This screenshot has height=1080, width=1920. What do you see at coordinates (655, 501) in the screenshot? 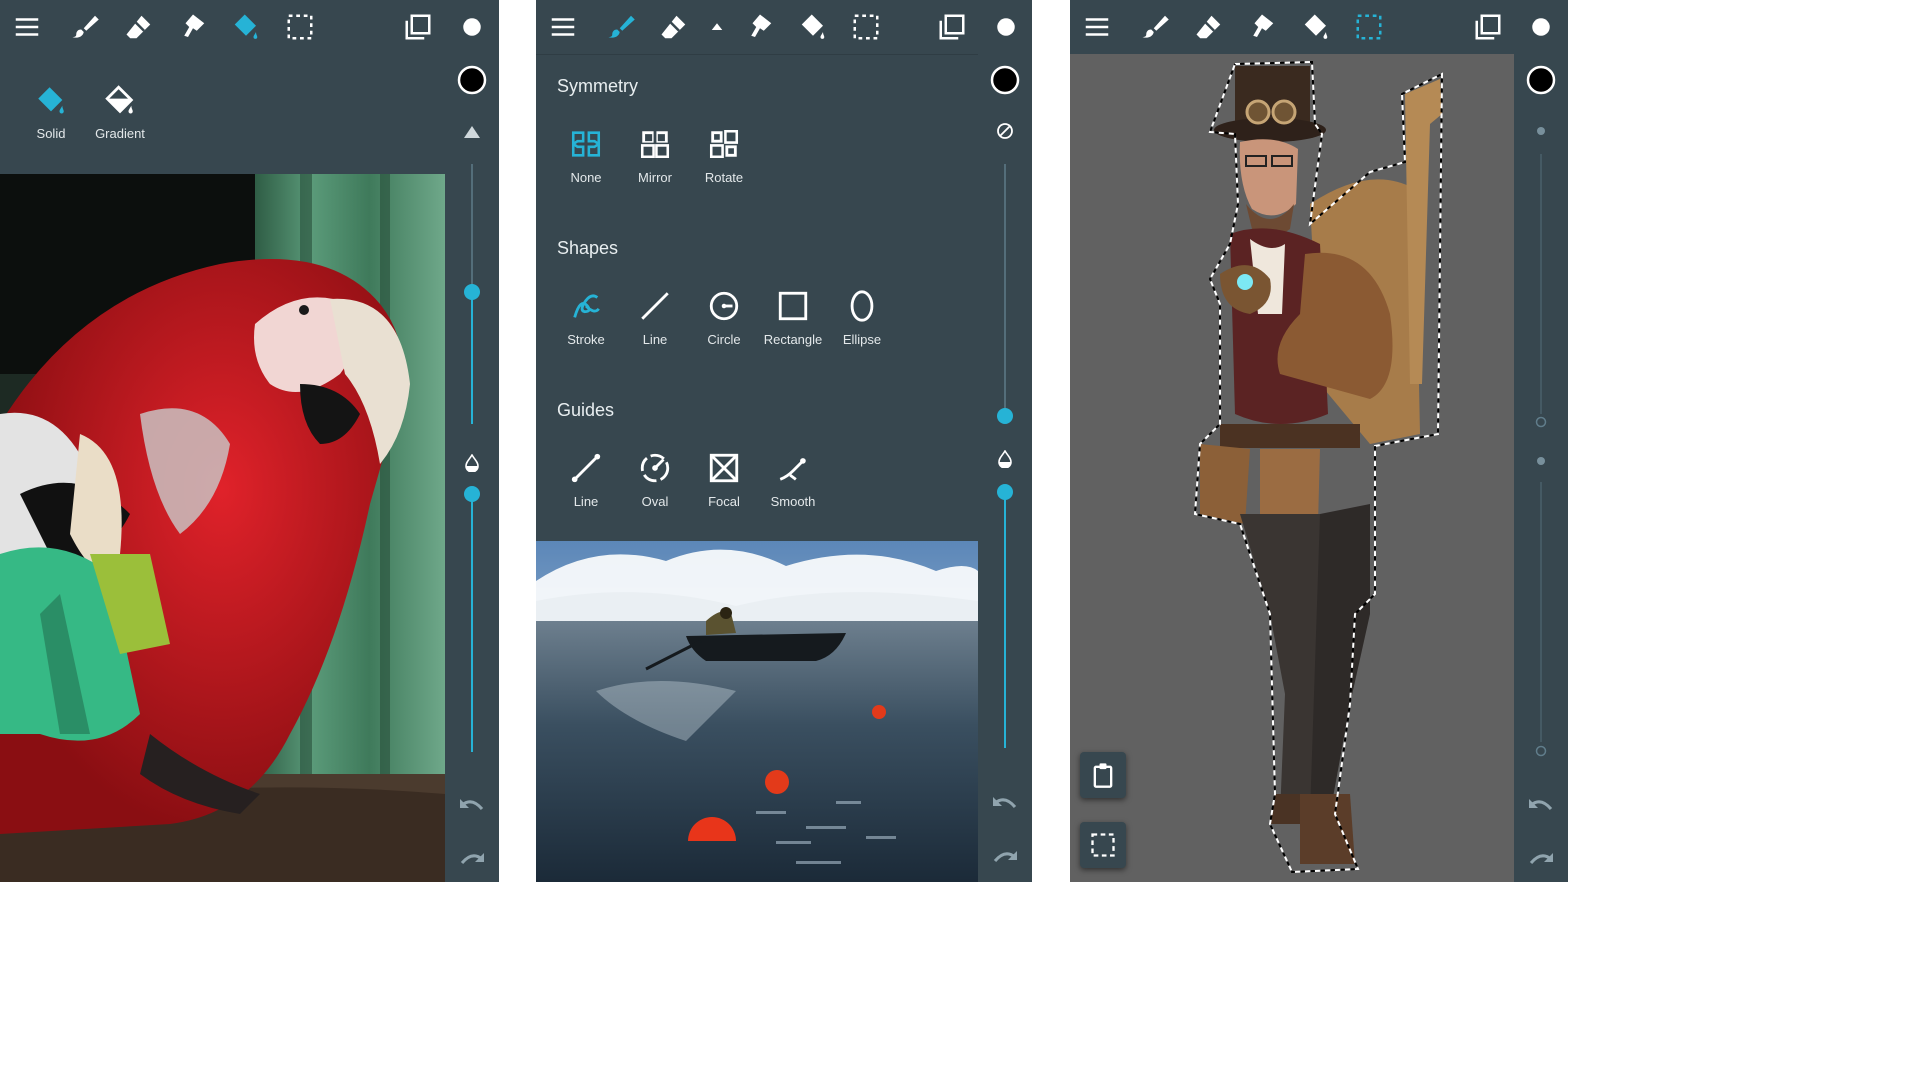
I see `option-label: Oval` at bounding box center [655, 501].